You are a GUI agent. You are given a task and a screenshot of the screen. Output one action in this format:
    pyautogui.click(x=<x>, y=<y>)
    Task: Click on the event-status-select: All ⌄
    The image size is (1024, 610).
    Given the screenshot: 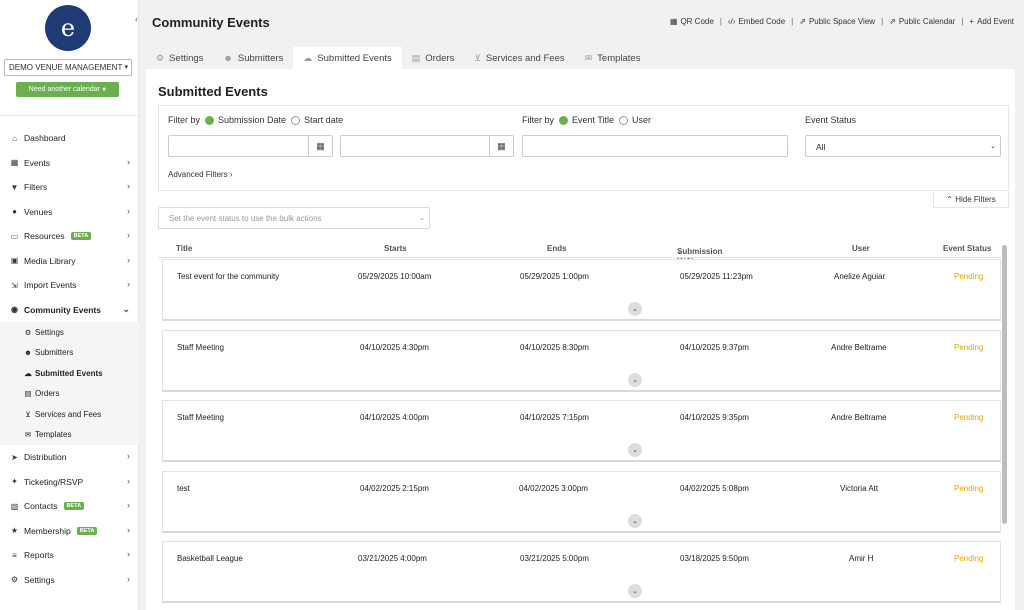 What is the action you would take?
    pyautogui.click(x=903, y=146)
    